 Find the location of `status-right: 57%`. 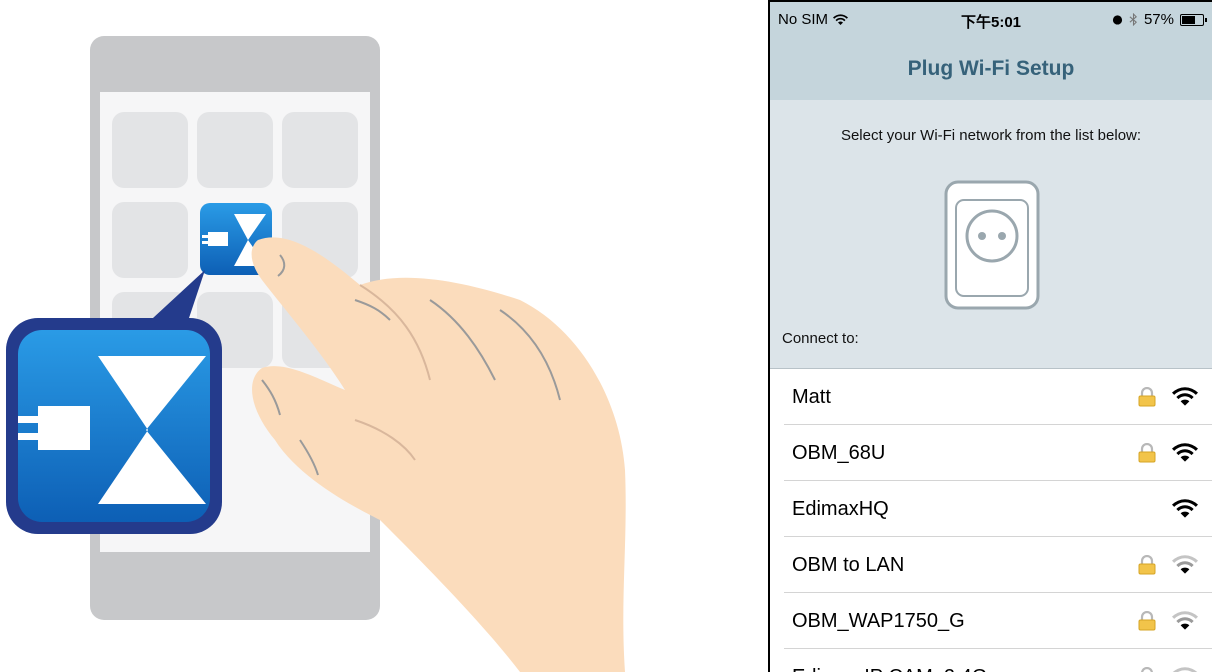

status-right: 57% is located at coordinates (1159, 19).